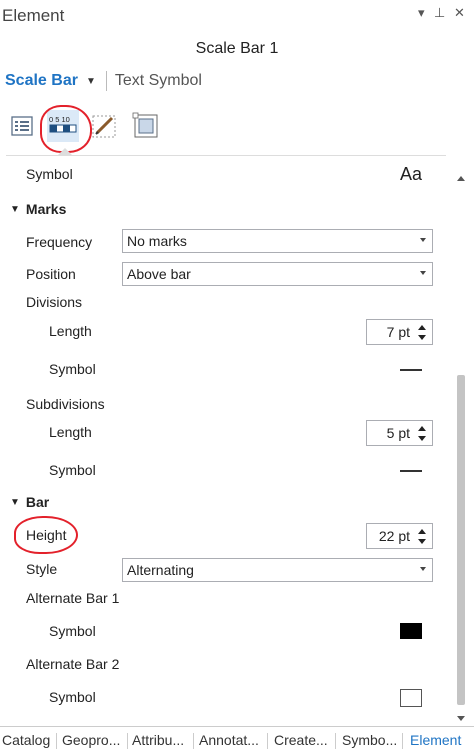  I want to click on subdivision-length-value: 5 pt, so click(398, 433).